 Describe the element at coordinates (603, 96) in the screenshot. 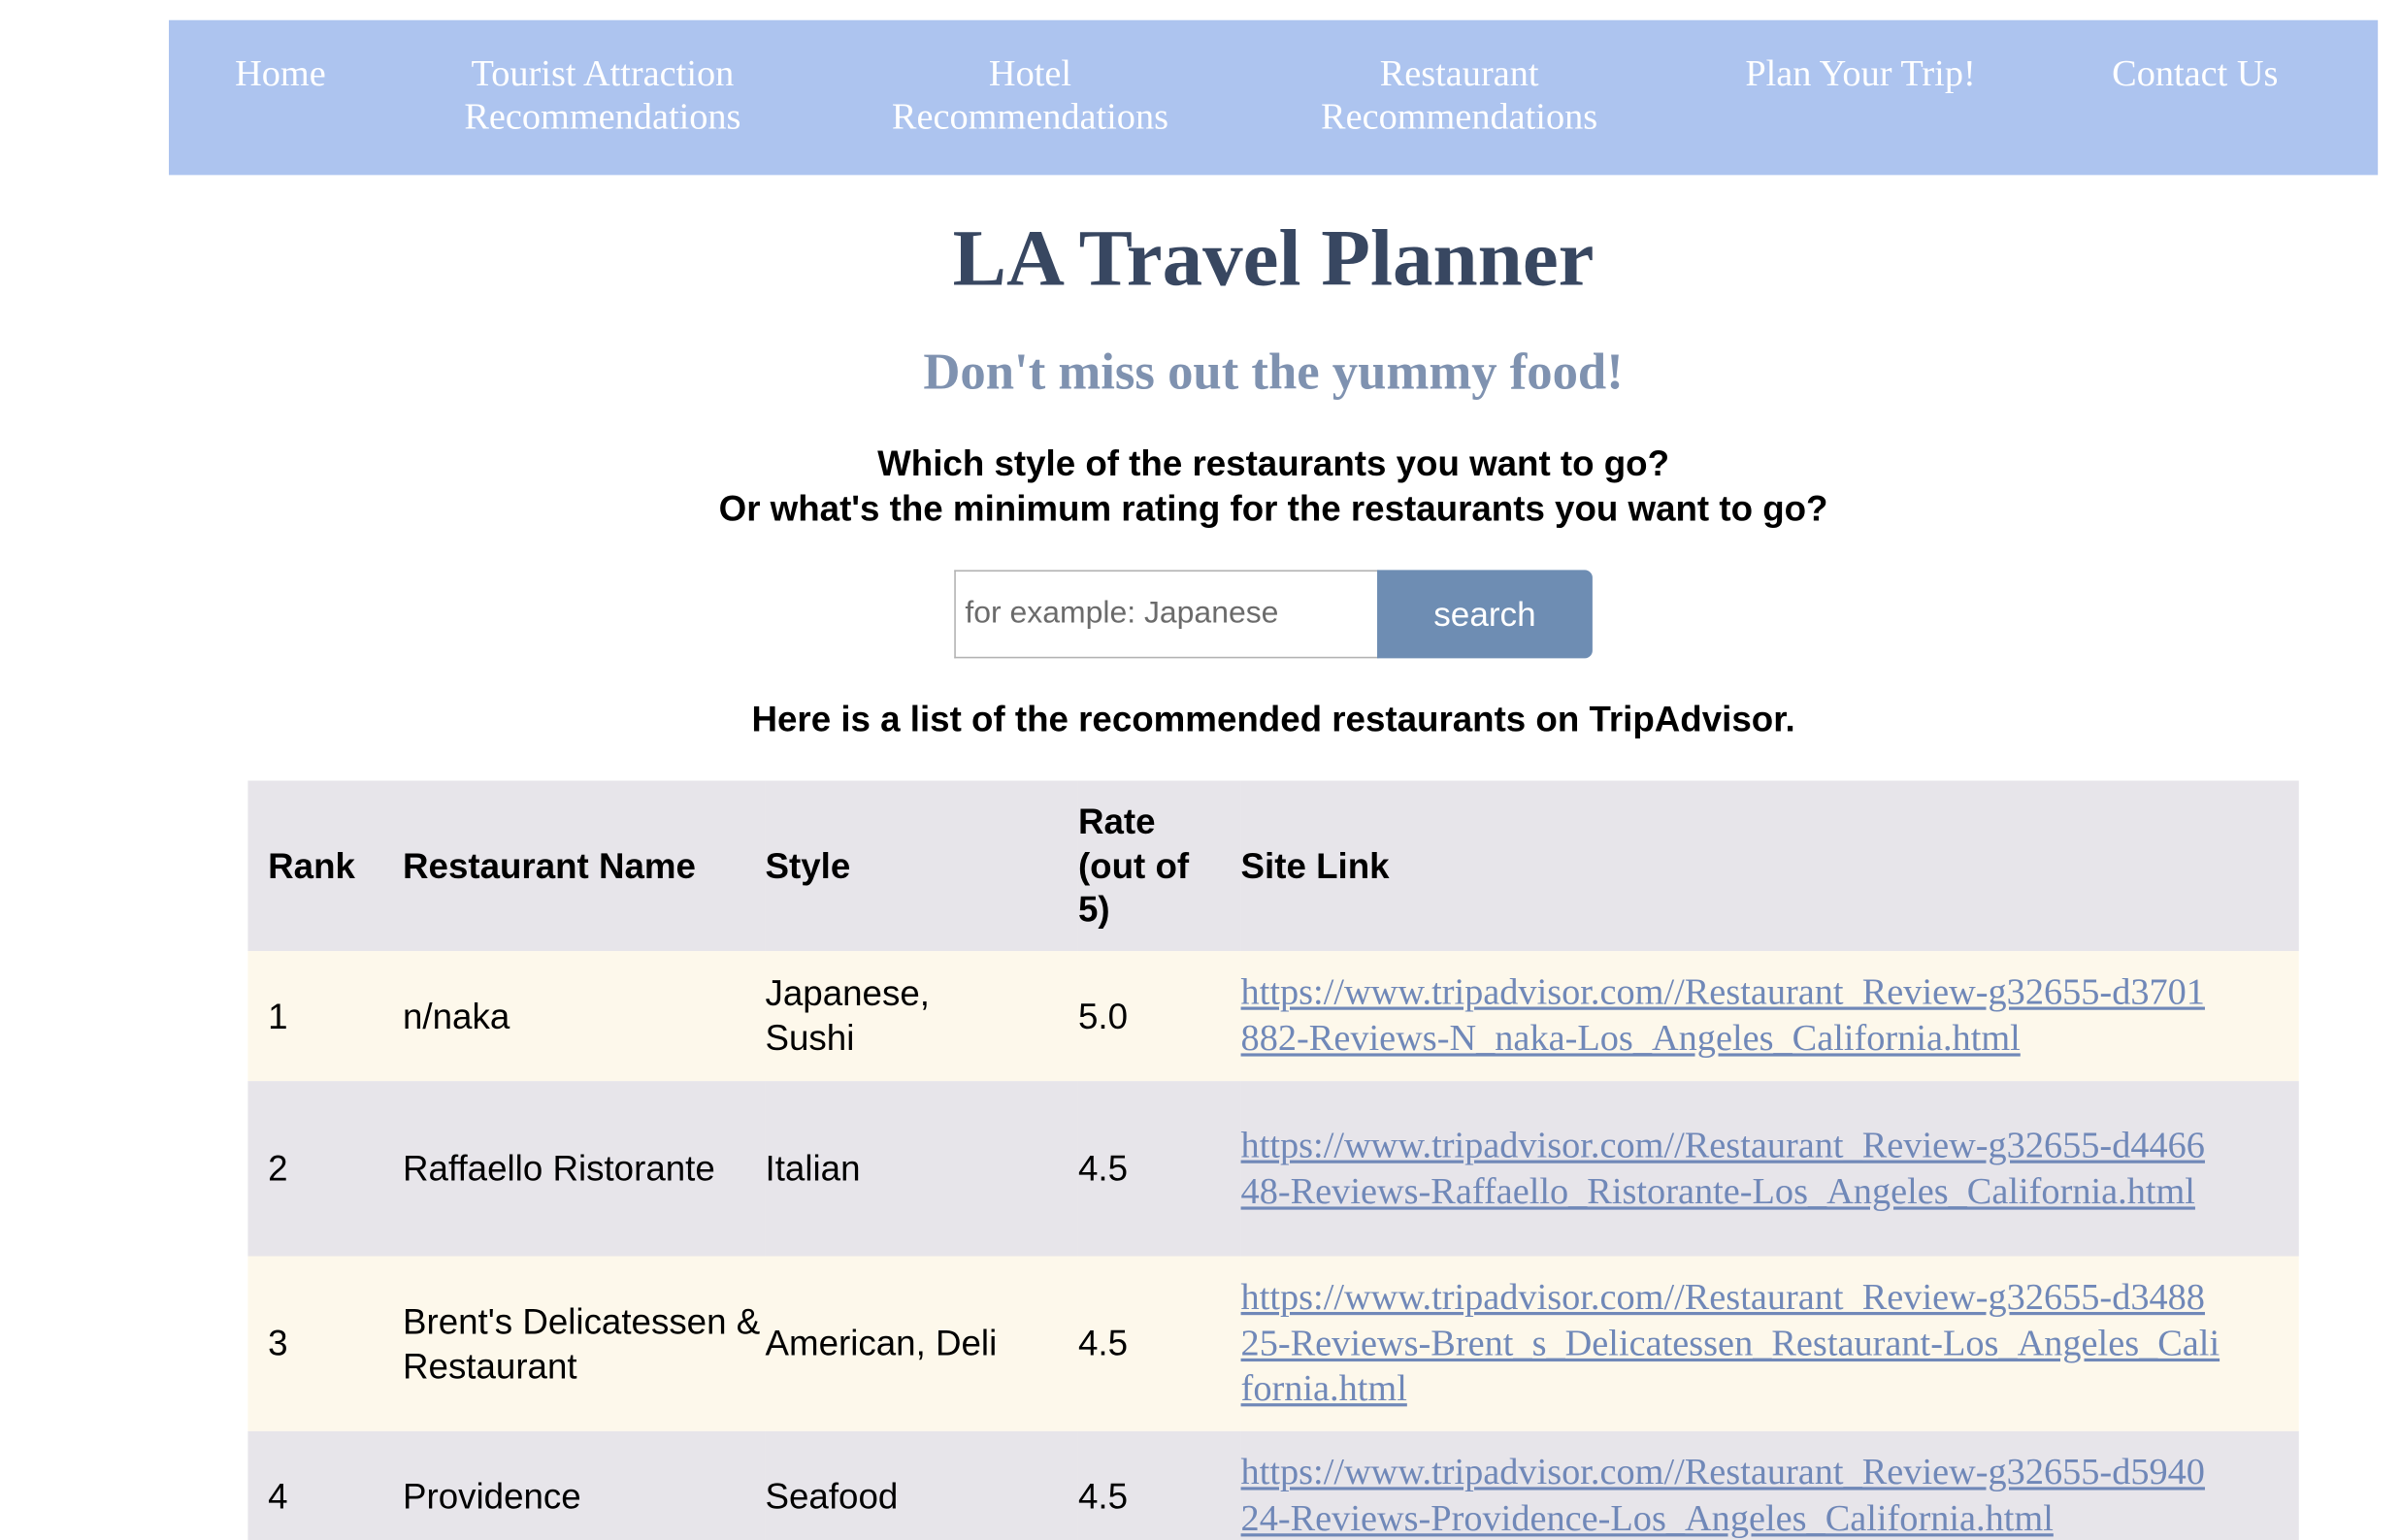

I see `nav-tourist-attractions: Tourist Attraction Recommendations` at that location.